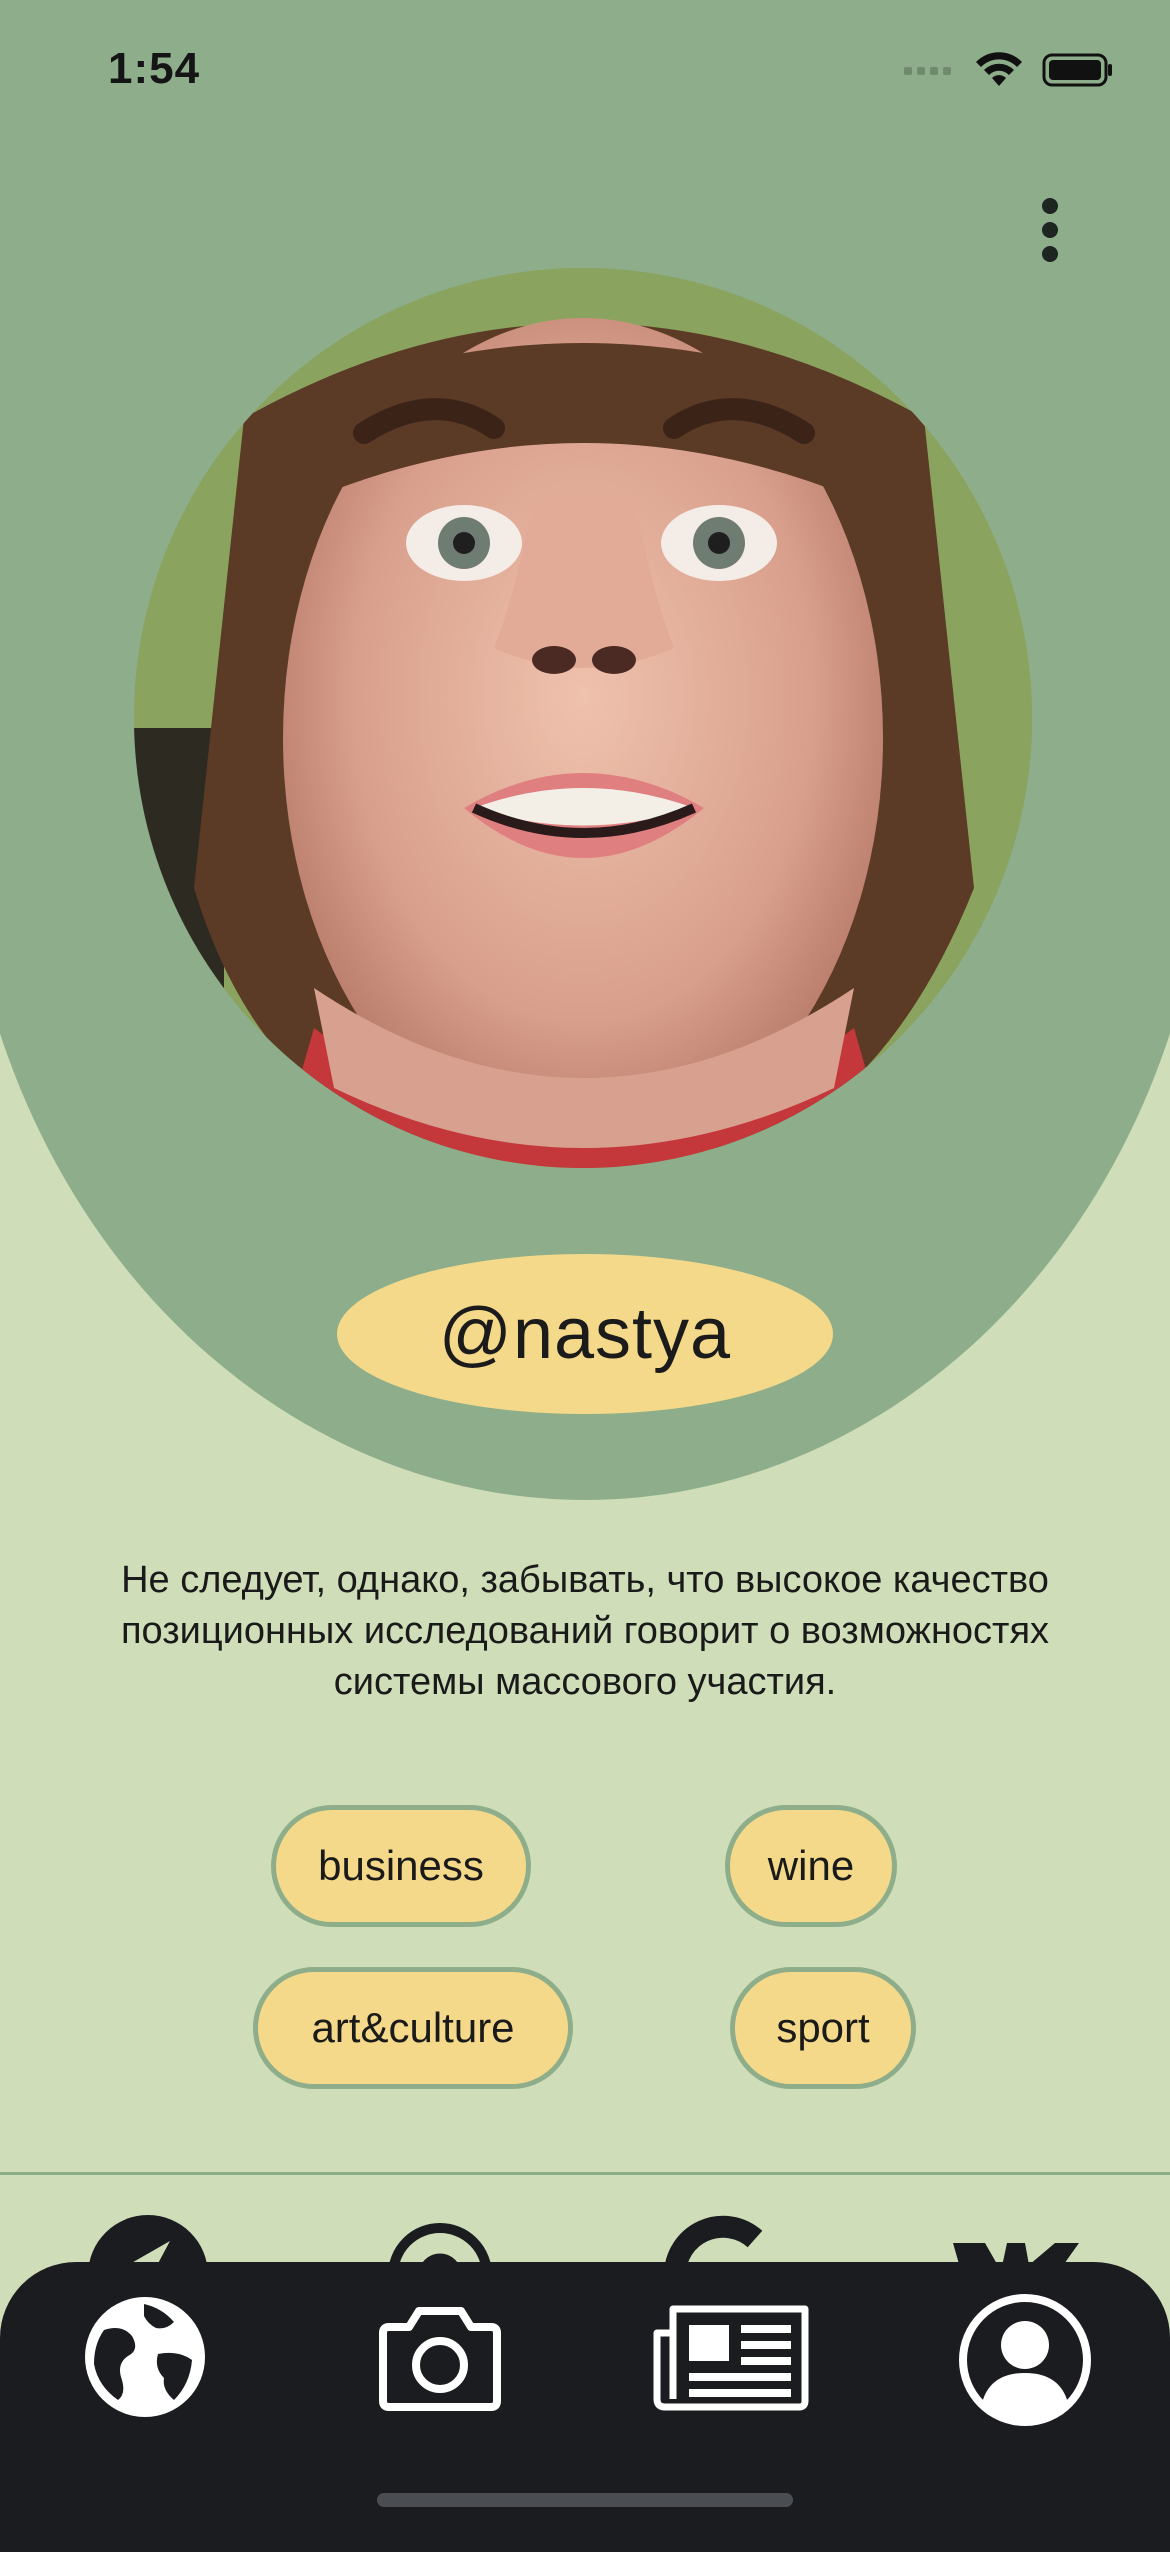 The image size is (1170, 2552). I want to click on tag-business: business, so click(401, 1866).